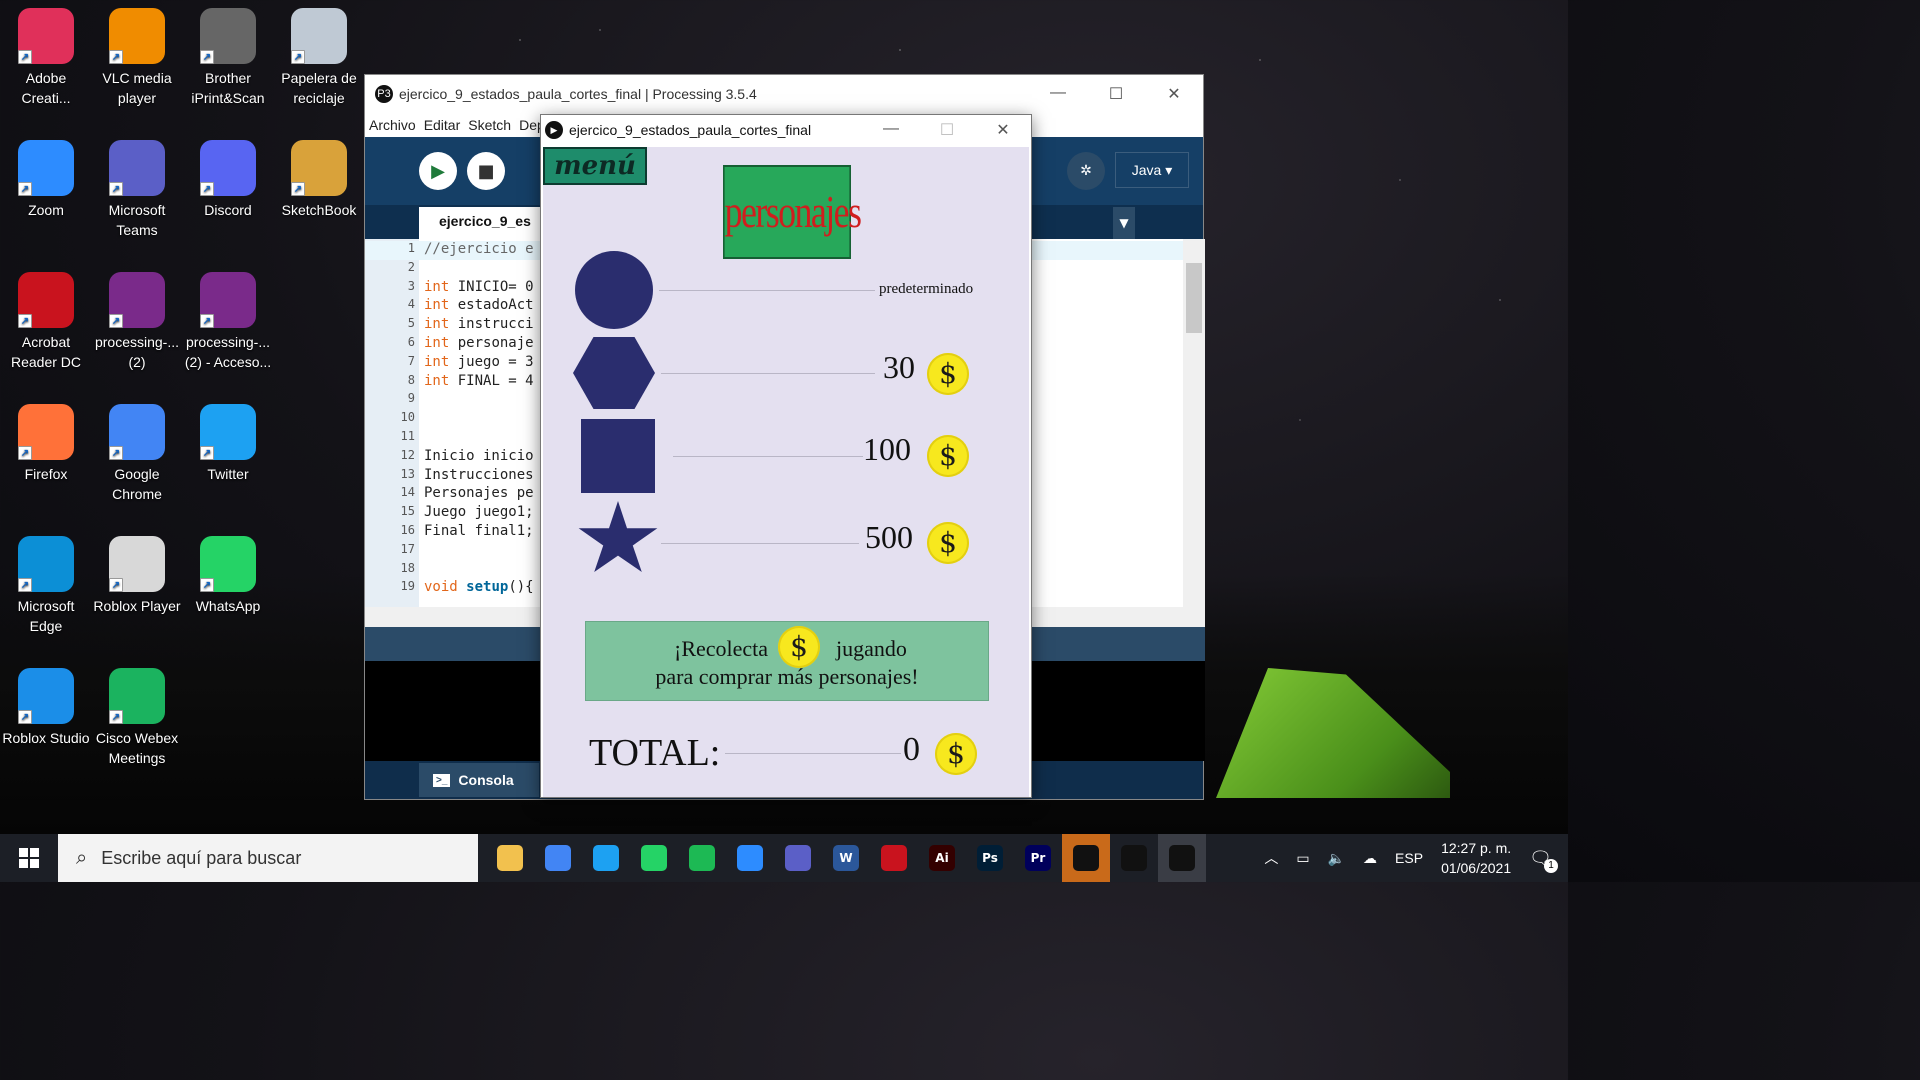 The image size is (1920, 1080). I want to click on character-star, so click(618, 536).